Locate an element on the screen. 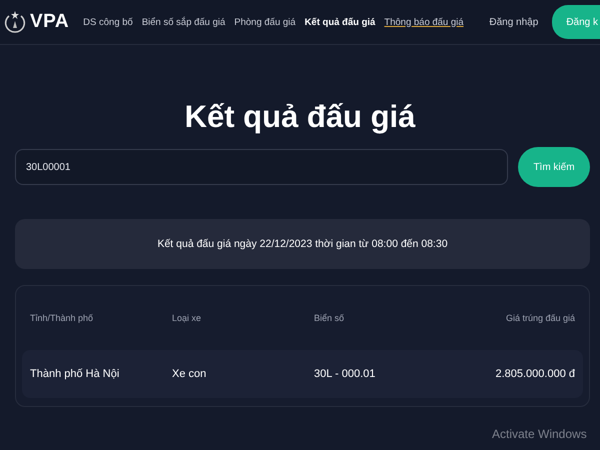 The width and height of the screenshot is (600, 450). page-title: Kết quả đấu giá is located at coordinates (300, 117).